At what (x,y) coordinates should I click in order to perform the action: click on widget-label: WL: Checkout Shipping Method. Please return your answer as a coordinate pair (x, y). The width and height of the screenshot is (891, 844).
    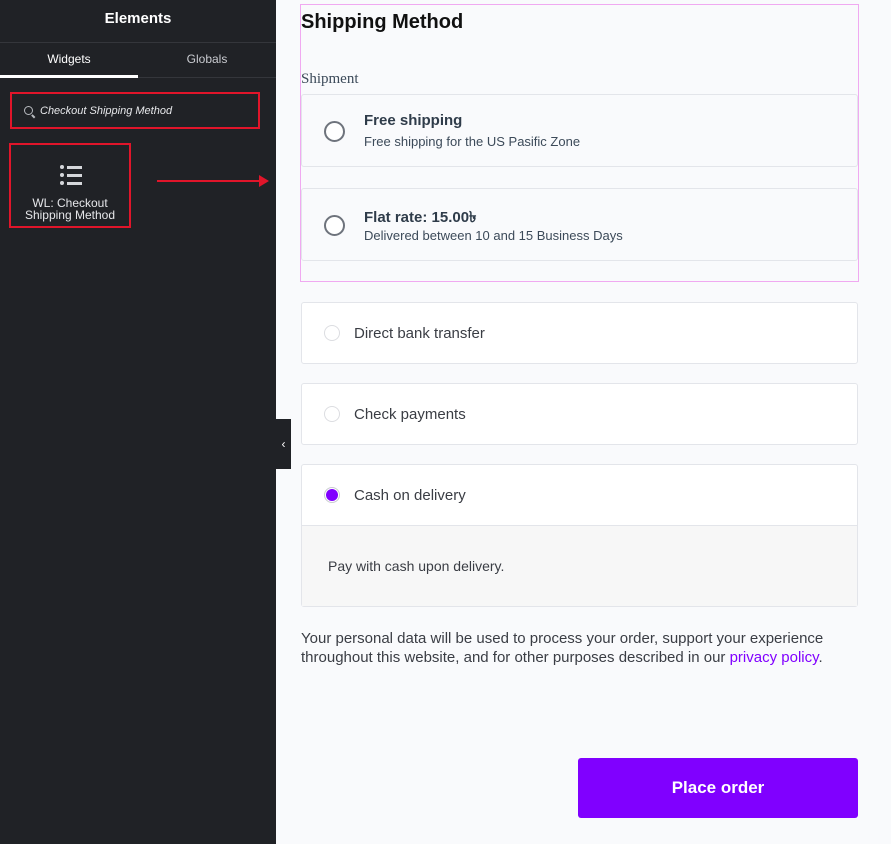
    Looking at the image, I should click on (70, 209).